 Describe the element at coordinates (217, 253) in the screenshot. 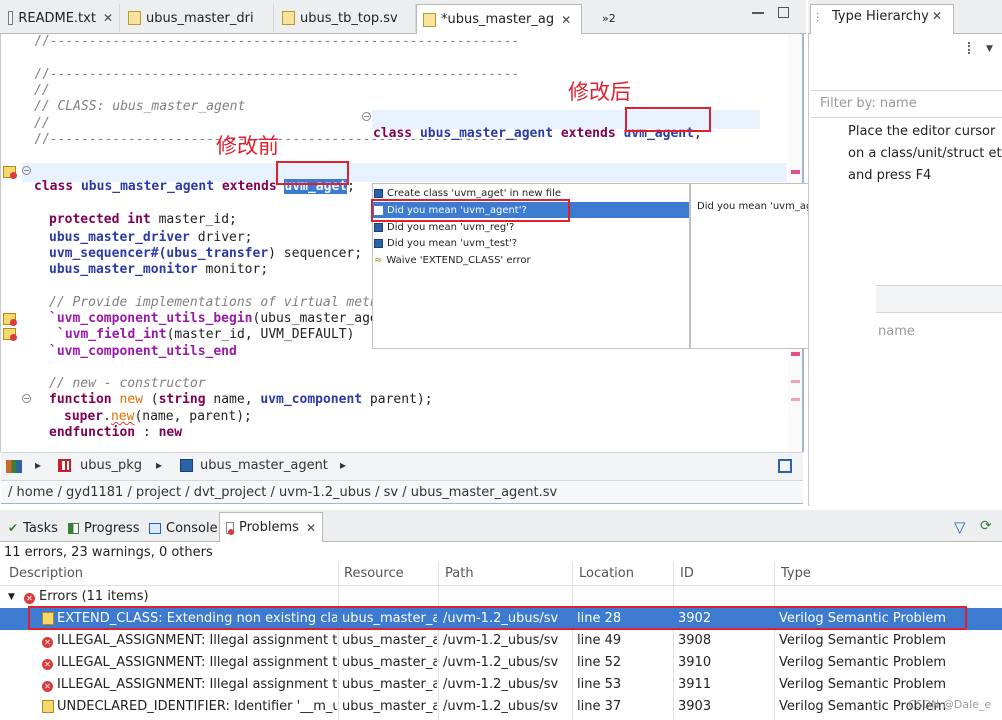

I see `type-name: ubus_transfer` at that location.